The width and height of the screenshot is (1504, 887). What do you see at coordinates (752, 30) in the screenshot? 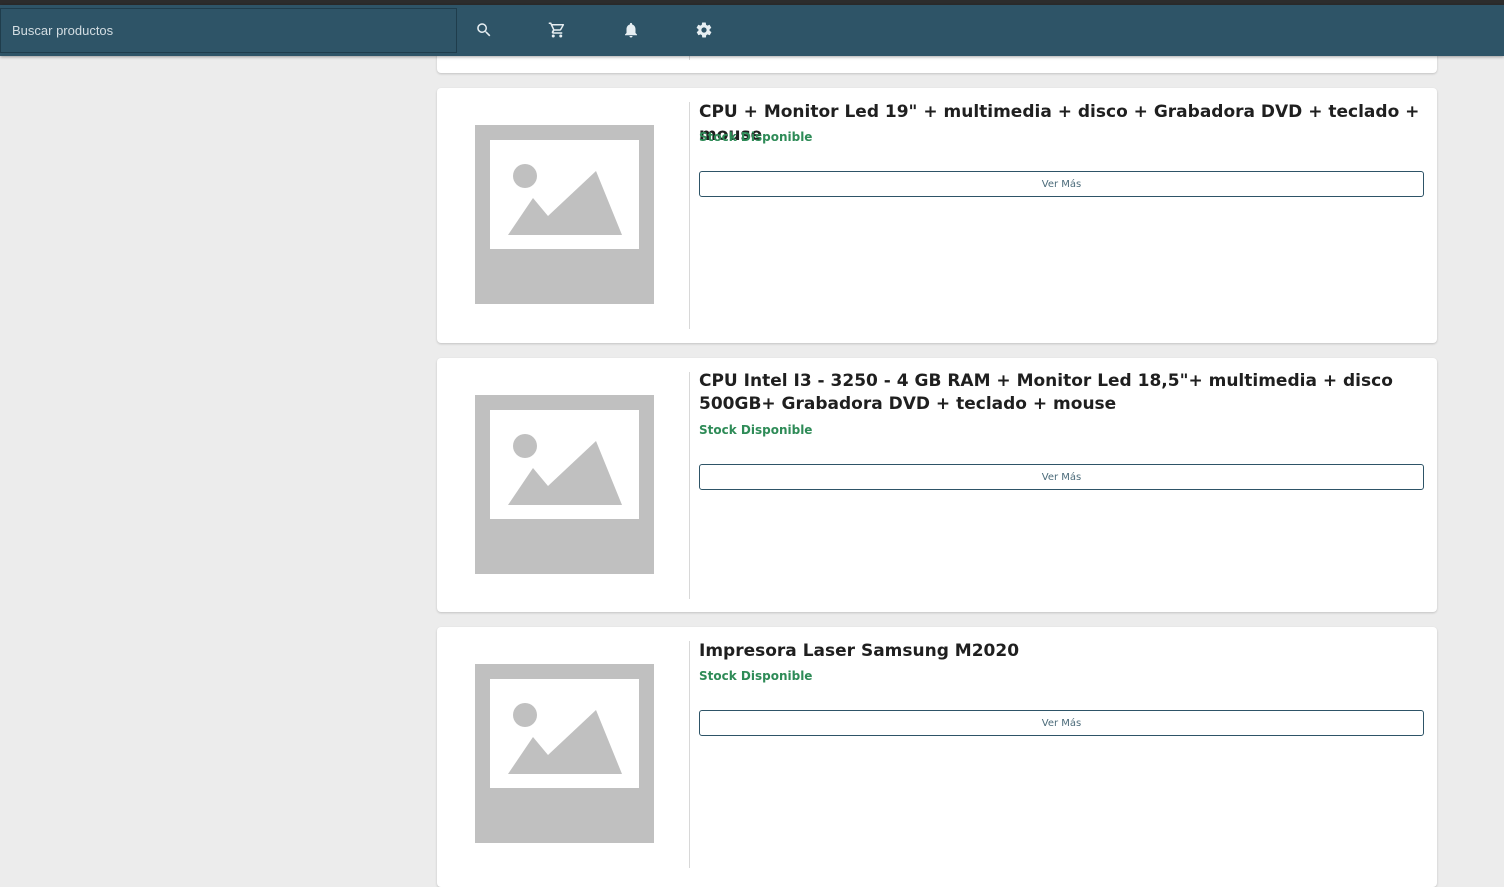
I see `top-navbar` at bounding box center [752, 30].